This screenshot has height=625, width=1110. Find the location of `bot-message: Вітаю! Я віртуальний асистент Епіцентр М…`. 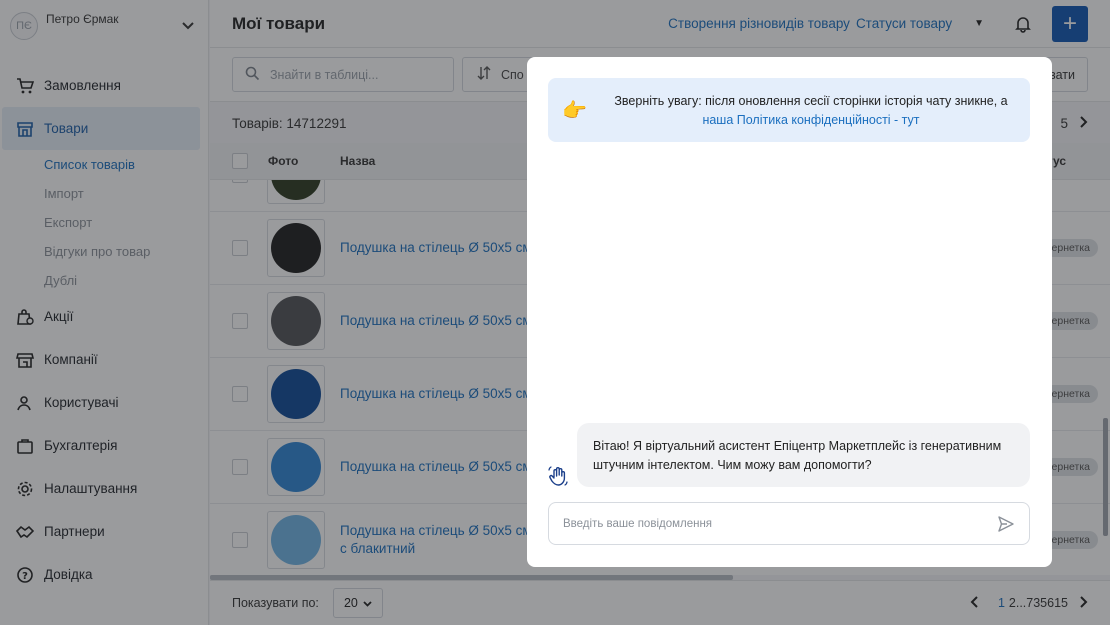

bot-message: Вітаю! Я віртуальний асистент Епіцентр М… is located at coordinates (803, 455).